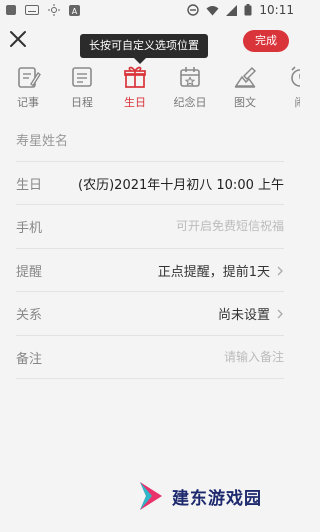 The image size is (320, 532). What do you see at coordinates (240, 10) in the screenshot?
I see `status-right: 10:11` at bounding box center [240, 10].